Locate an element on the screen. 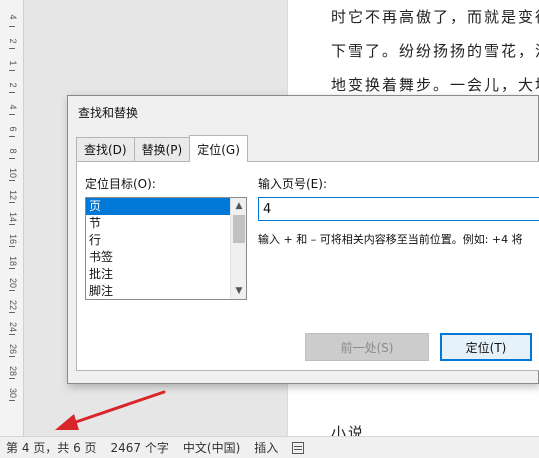 This screenshot has width=539, height=458. ruler-number: 24 is located at coordinates (13, 326).